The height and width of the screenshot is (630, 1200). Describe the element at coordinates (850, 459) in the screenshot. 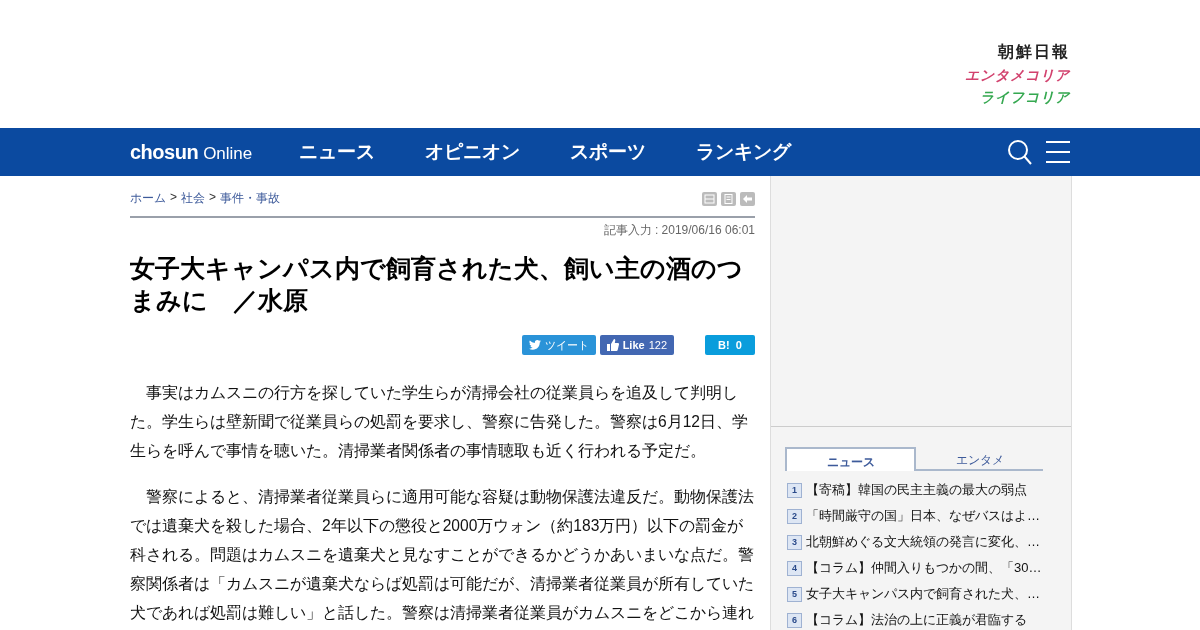

I see `ranking-tab: ニュース` at that location.